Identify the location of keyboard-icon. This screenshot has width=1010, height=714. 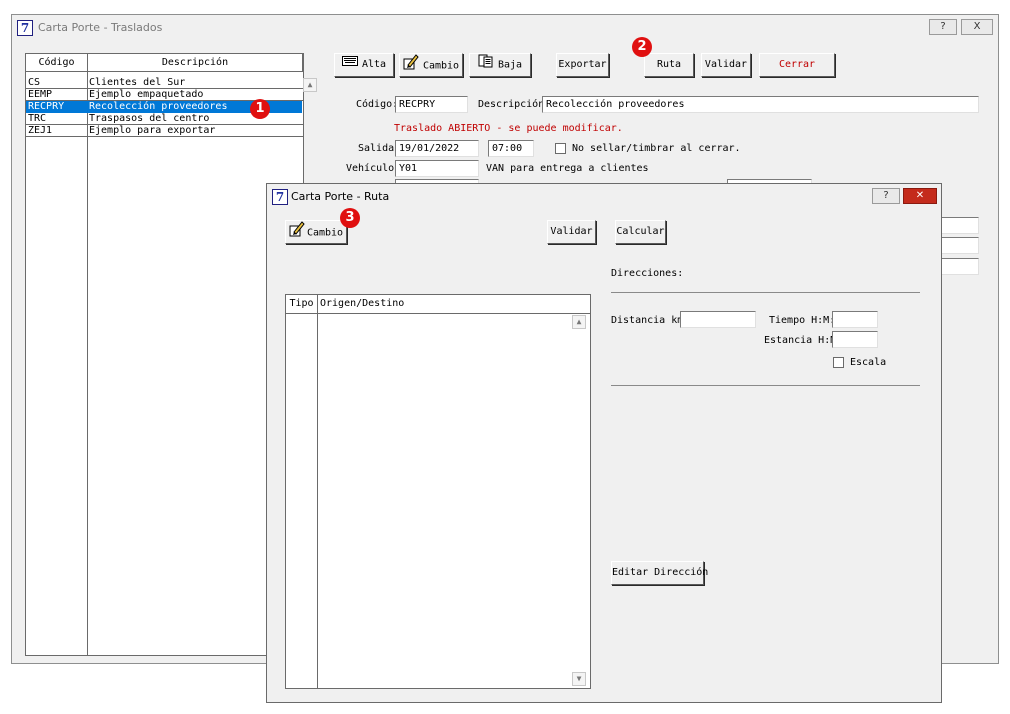
(349, 65).